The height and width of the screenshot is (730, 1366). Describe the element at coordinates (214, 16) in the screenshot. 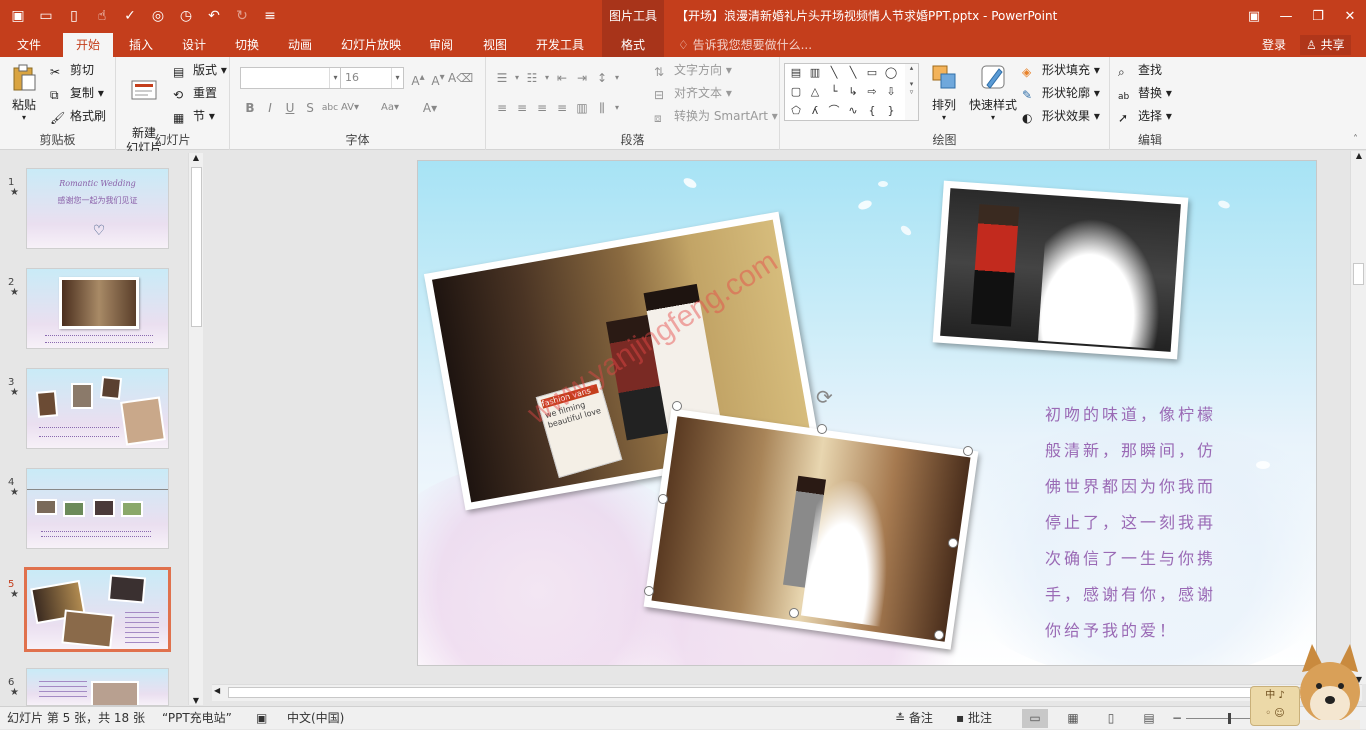

I see `undo-icon: ↶` at that location.